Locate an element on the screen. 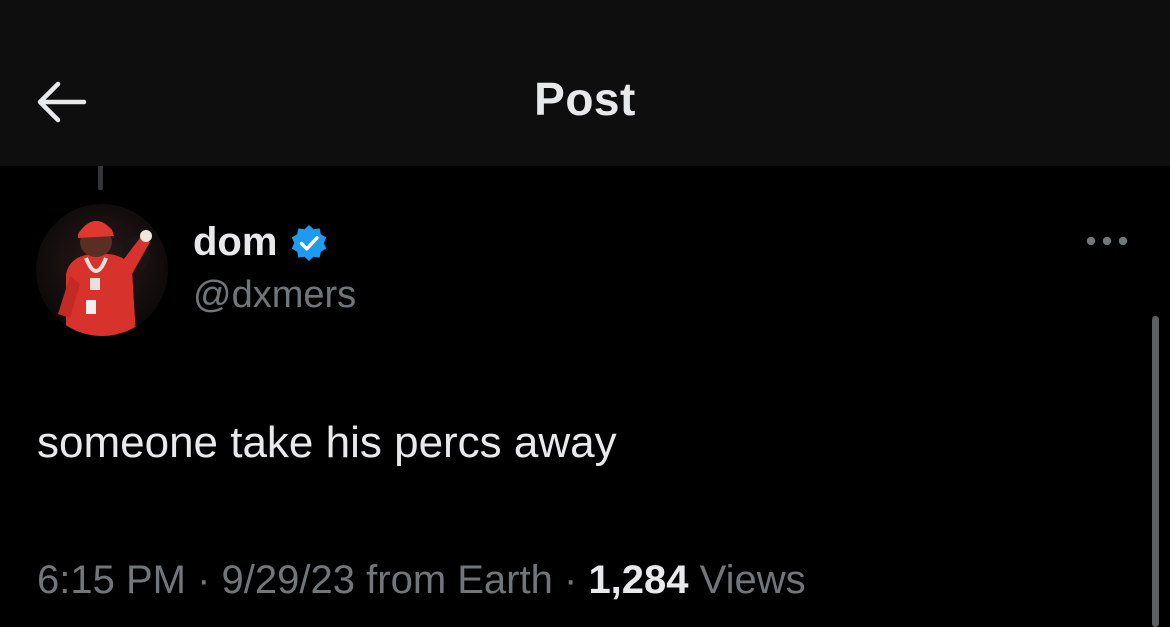 This screenshot has width=1170, height=627. post-text: someone take his percs away is located at coordinates (327, 442).